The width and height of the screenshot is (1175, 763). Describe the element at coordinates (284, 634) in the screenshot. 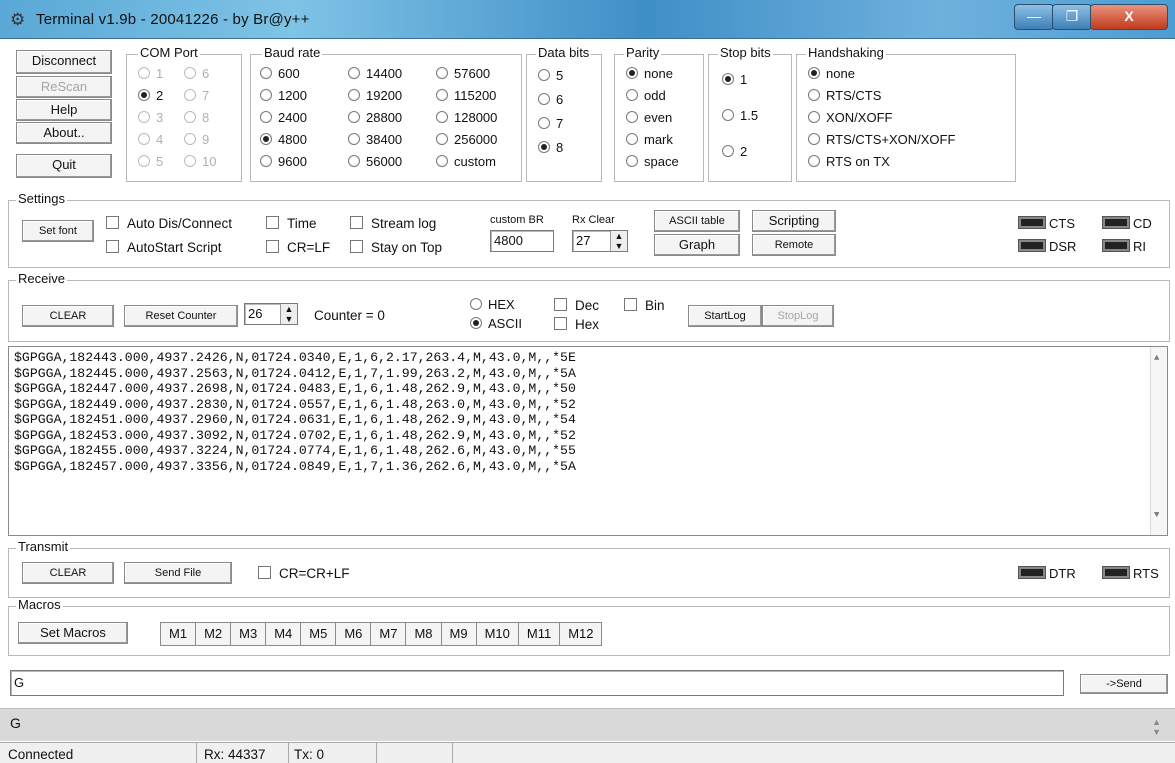

I see `macro-button-m4: M4` at that location.